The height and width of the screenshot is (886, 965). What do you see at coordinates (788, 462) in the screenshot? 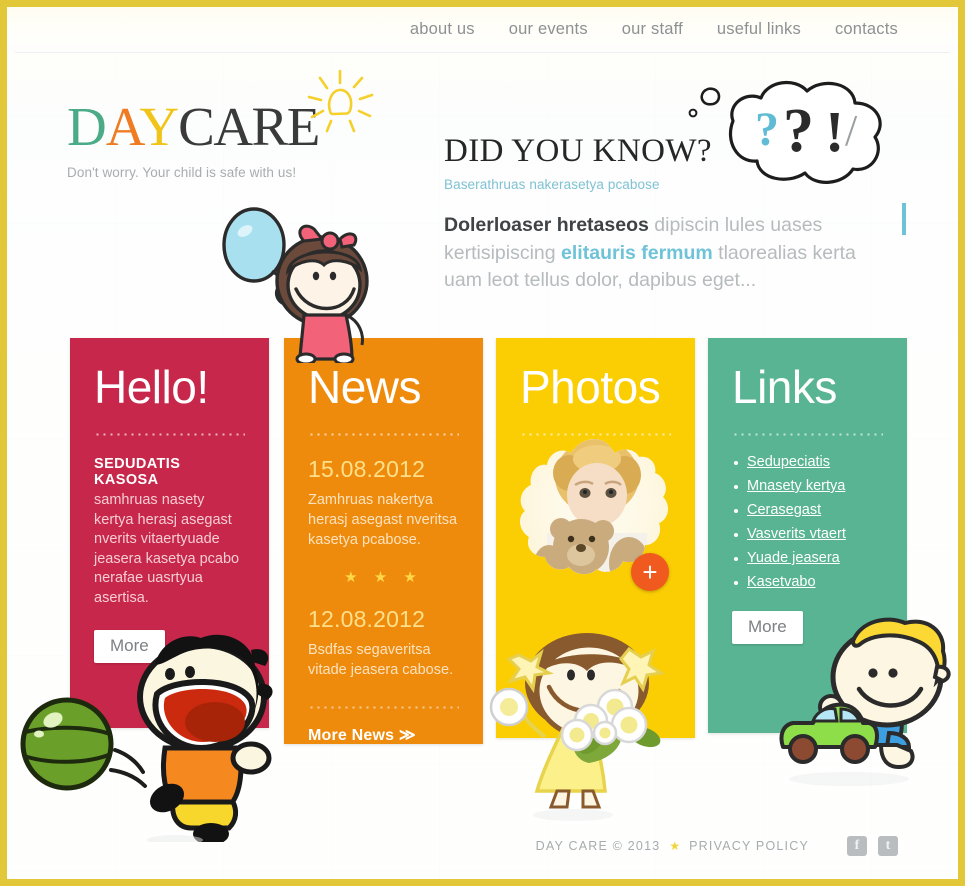
I see `link-item-0: Sedupeciatis` at bounding box center [788, 462].